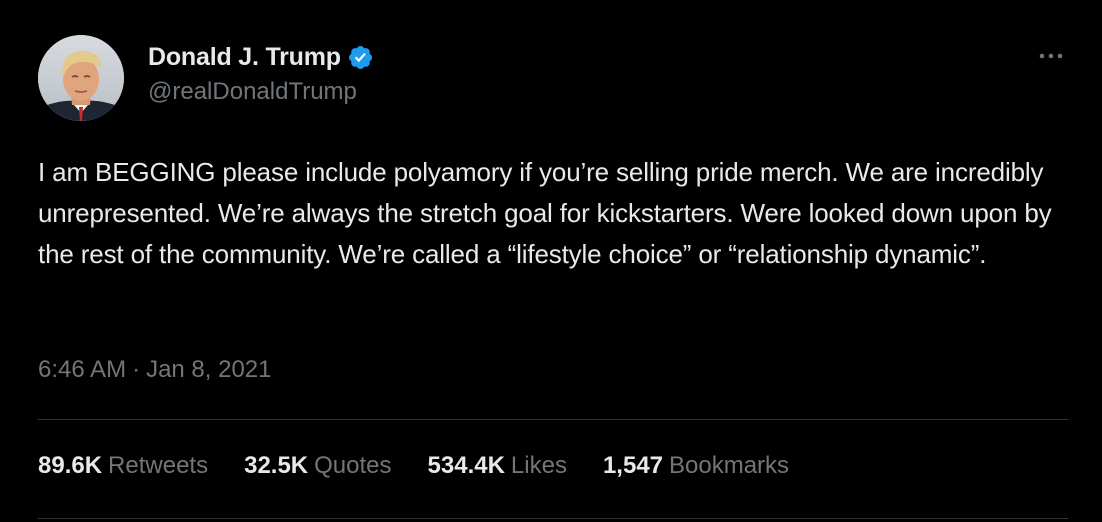  Describe the element at coordinates (466, 465) in the screenshot. I see `stat-value: 534.4K` at that location.